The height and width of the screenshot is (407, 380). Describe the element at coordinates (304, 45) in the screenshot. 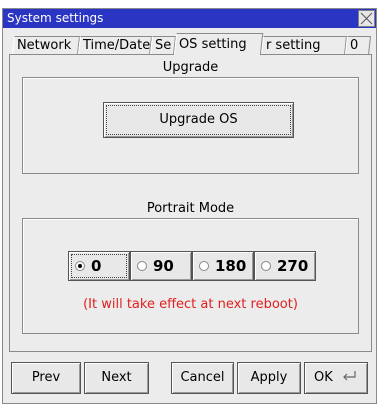

I see `tab-other-setting: r setting` at that location.